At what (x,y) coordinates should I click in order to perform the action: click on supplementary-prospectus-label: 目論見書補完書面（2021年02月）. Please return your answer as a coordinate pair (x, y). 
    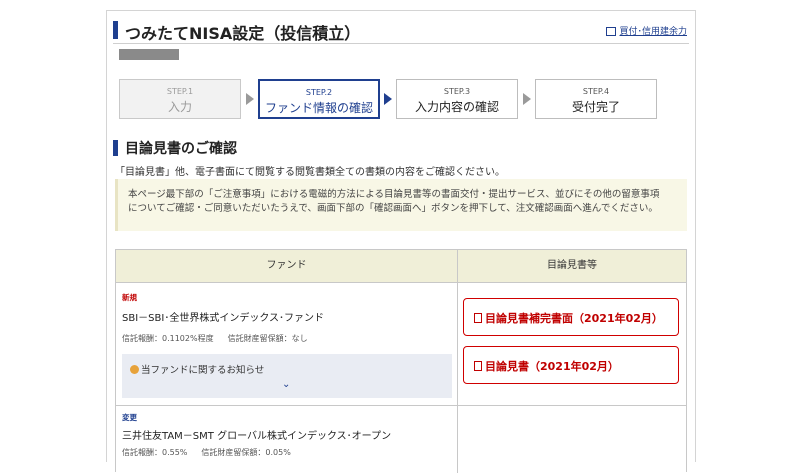
    Looking at the image, I should click on (574, 318).